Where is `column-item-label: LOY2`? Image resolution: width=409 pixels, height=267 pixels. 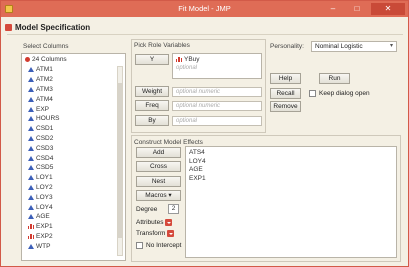 column-item-label: LOY2 is located at coordinates (44, 187).